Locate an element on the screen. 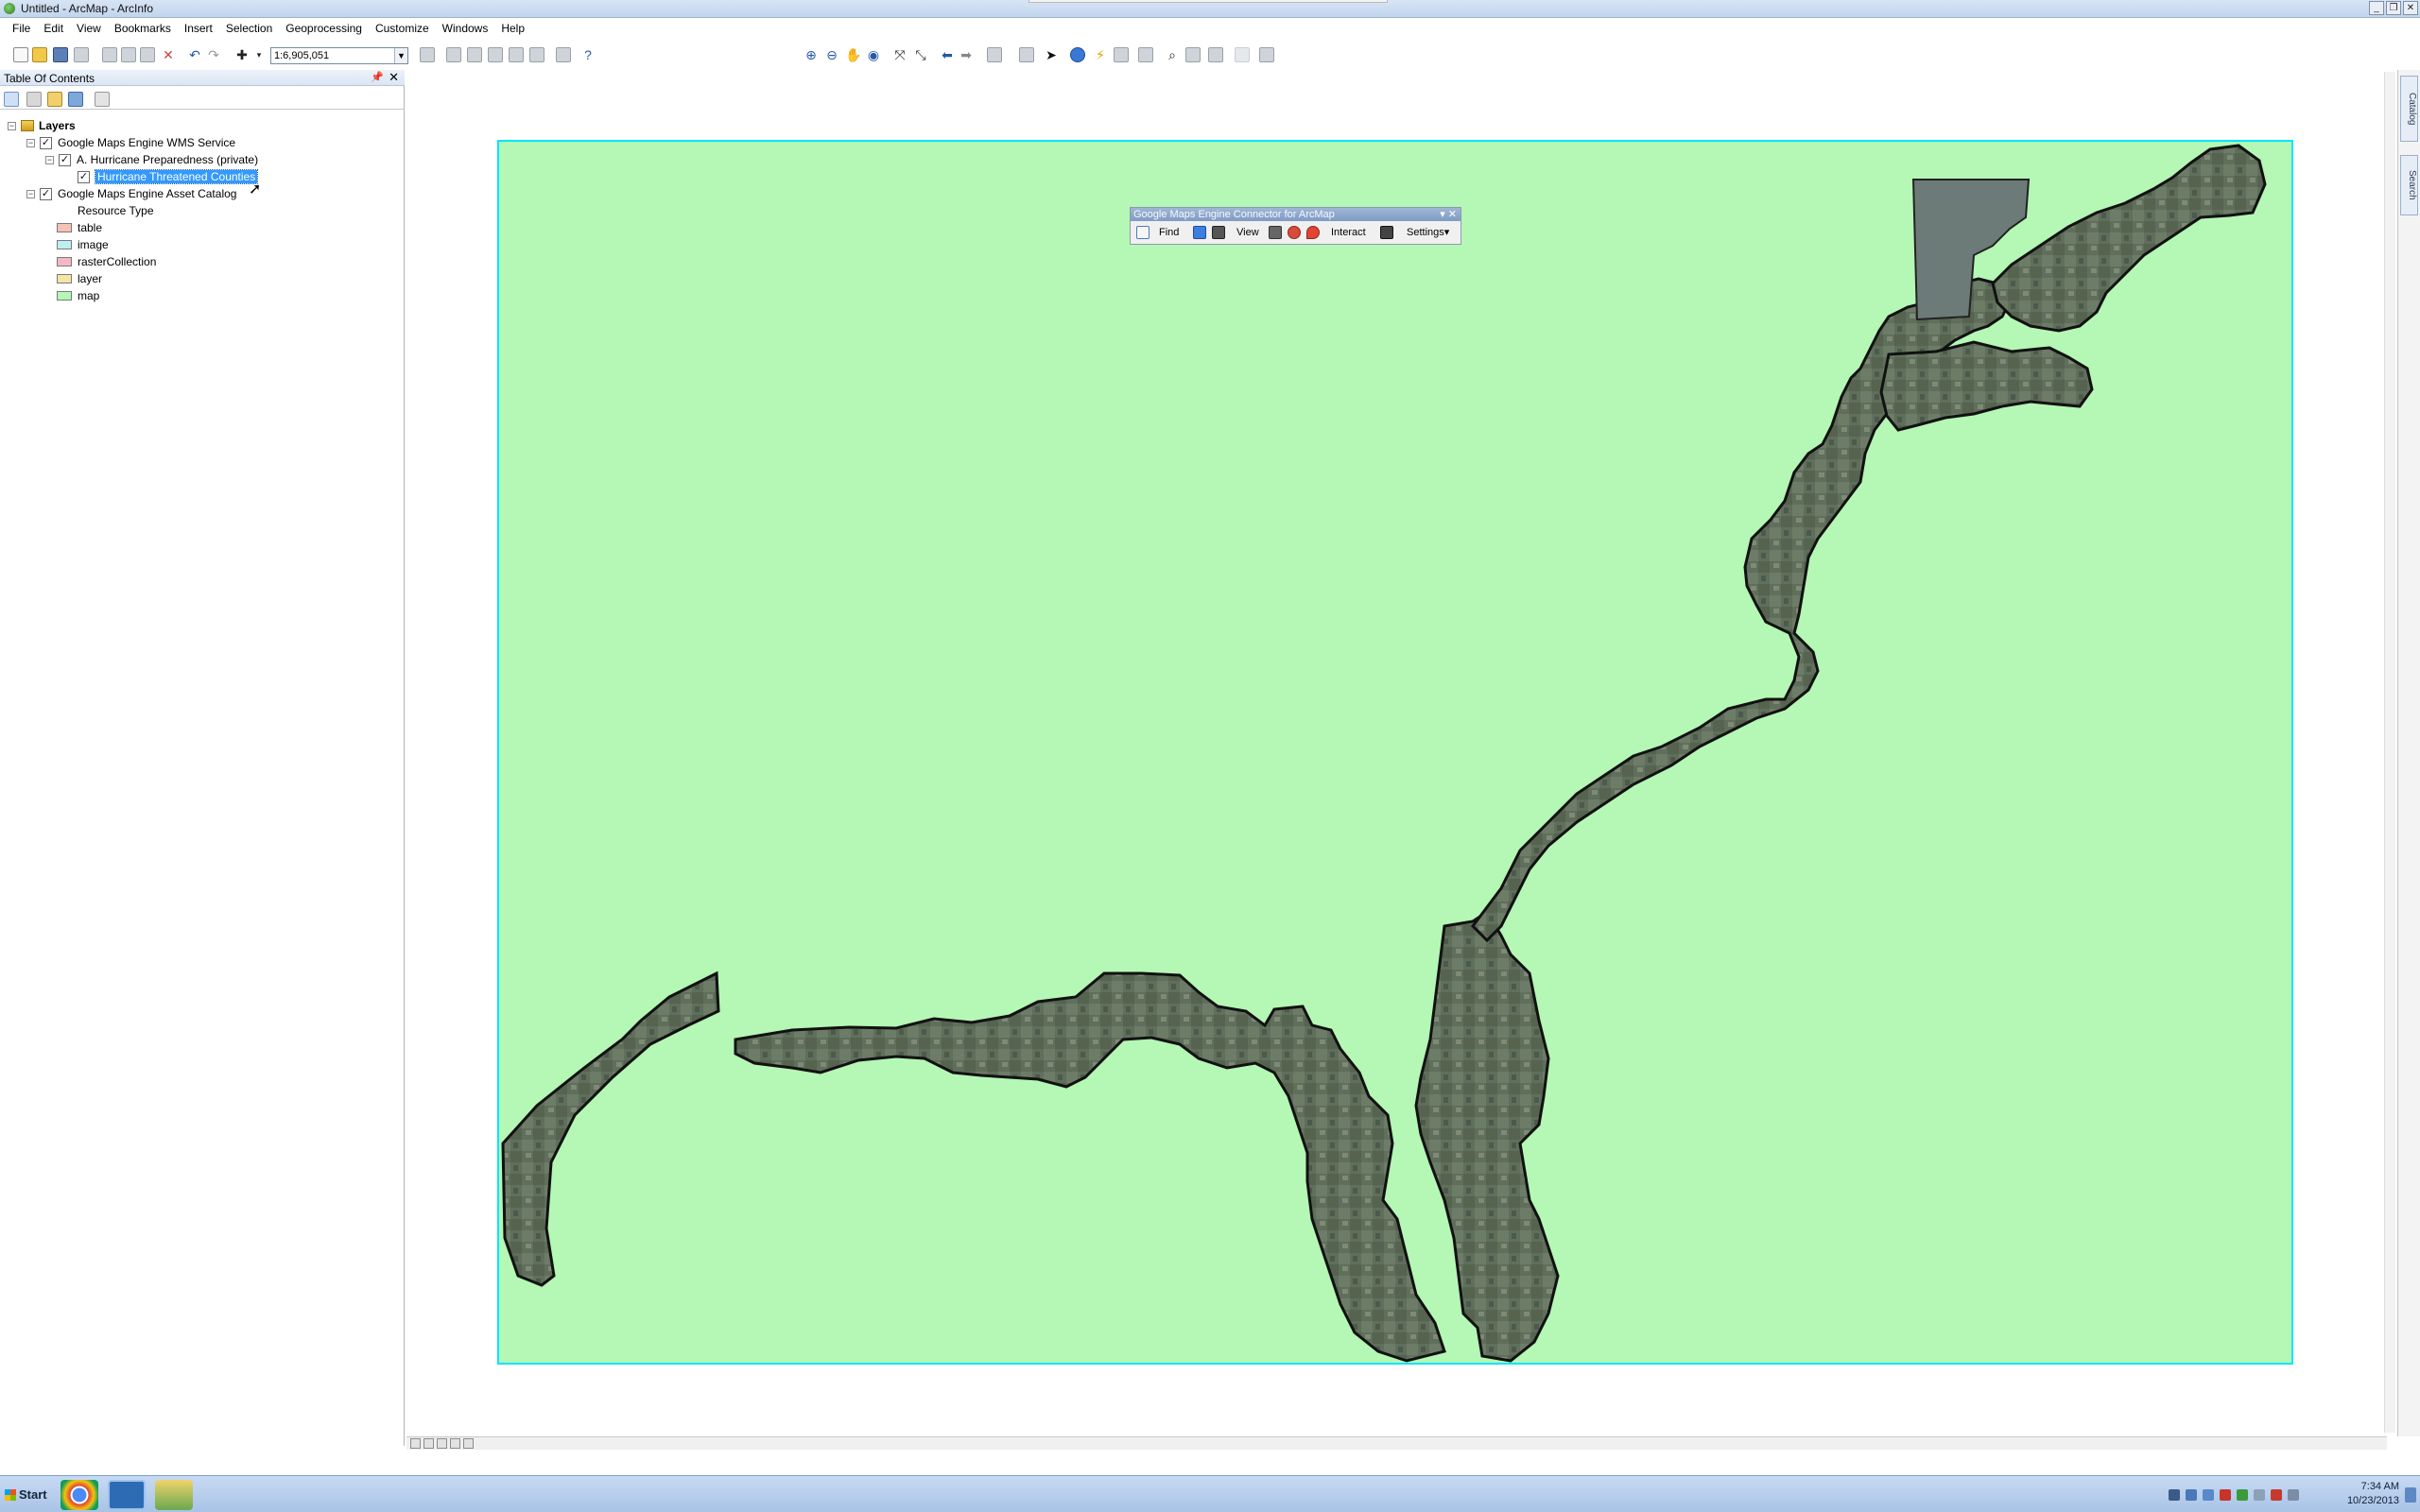 The image size is (2420, 1512). scroll-left-icon is located at coordinates (469, 1443).